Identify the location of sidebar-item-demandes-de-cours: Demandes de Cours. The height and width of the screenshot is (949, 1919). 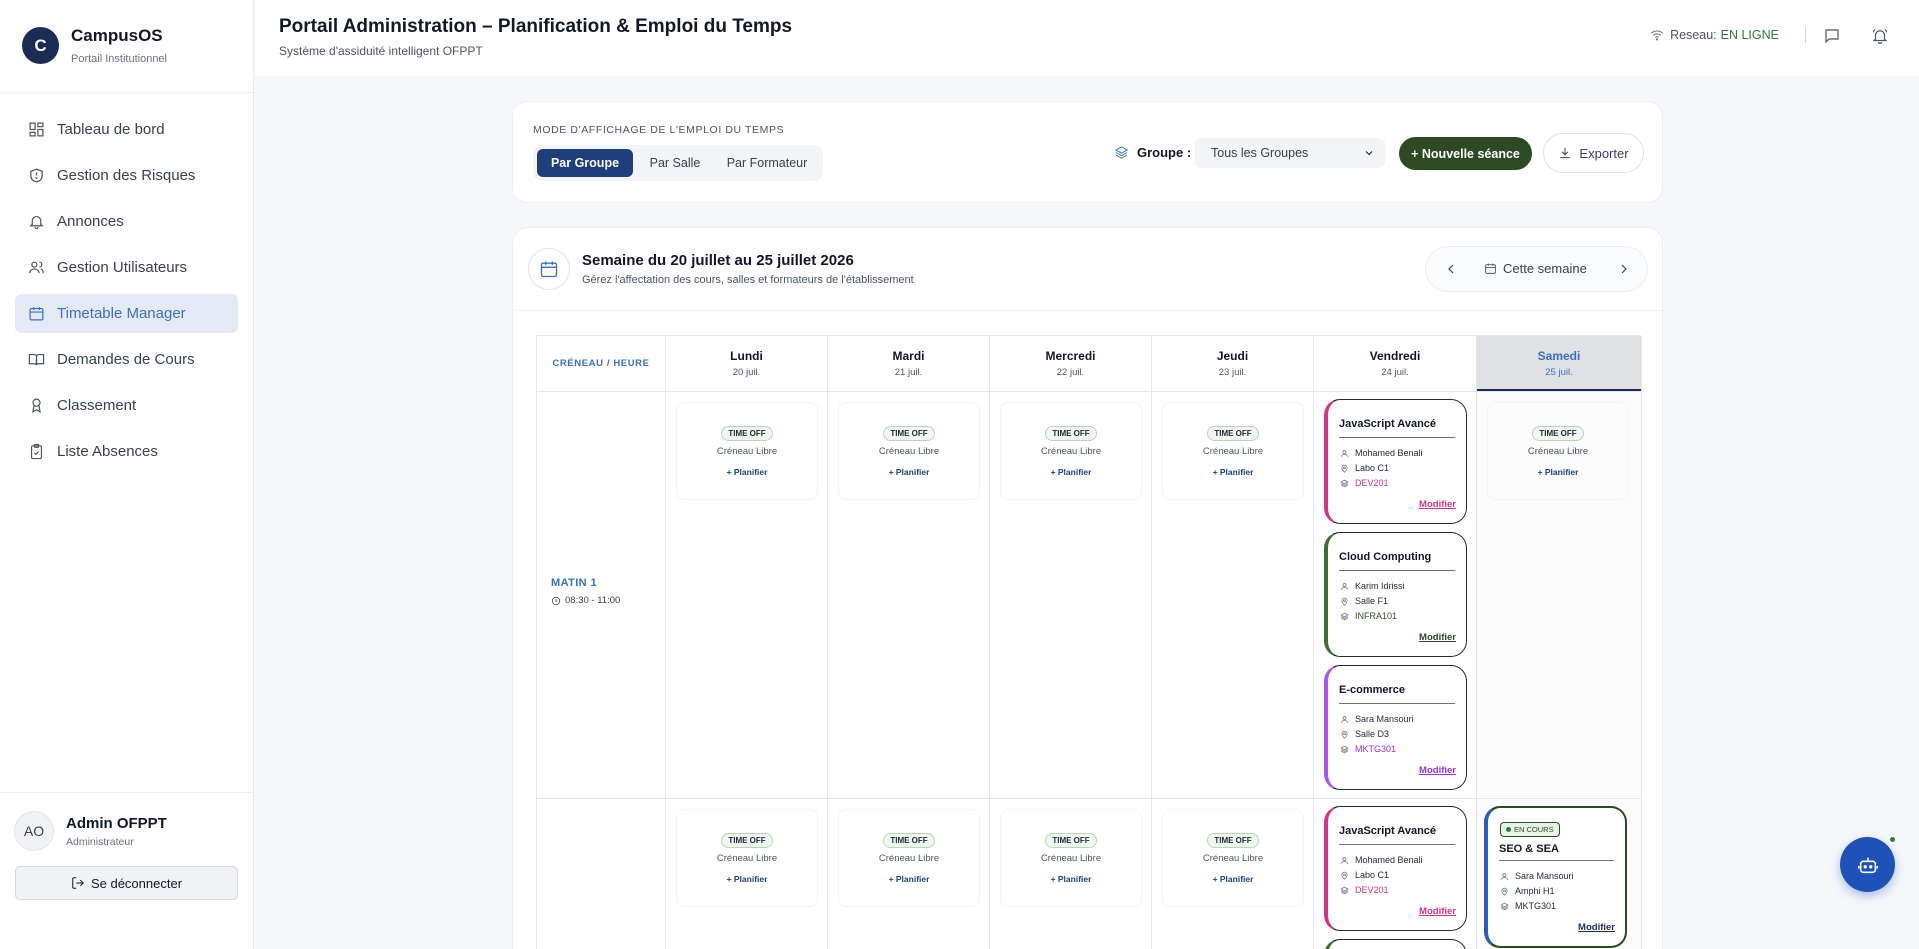
(126, 359).